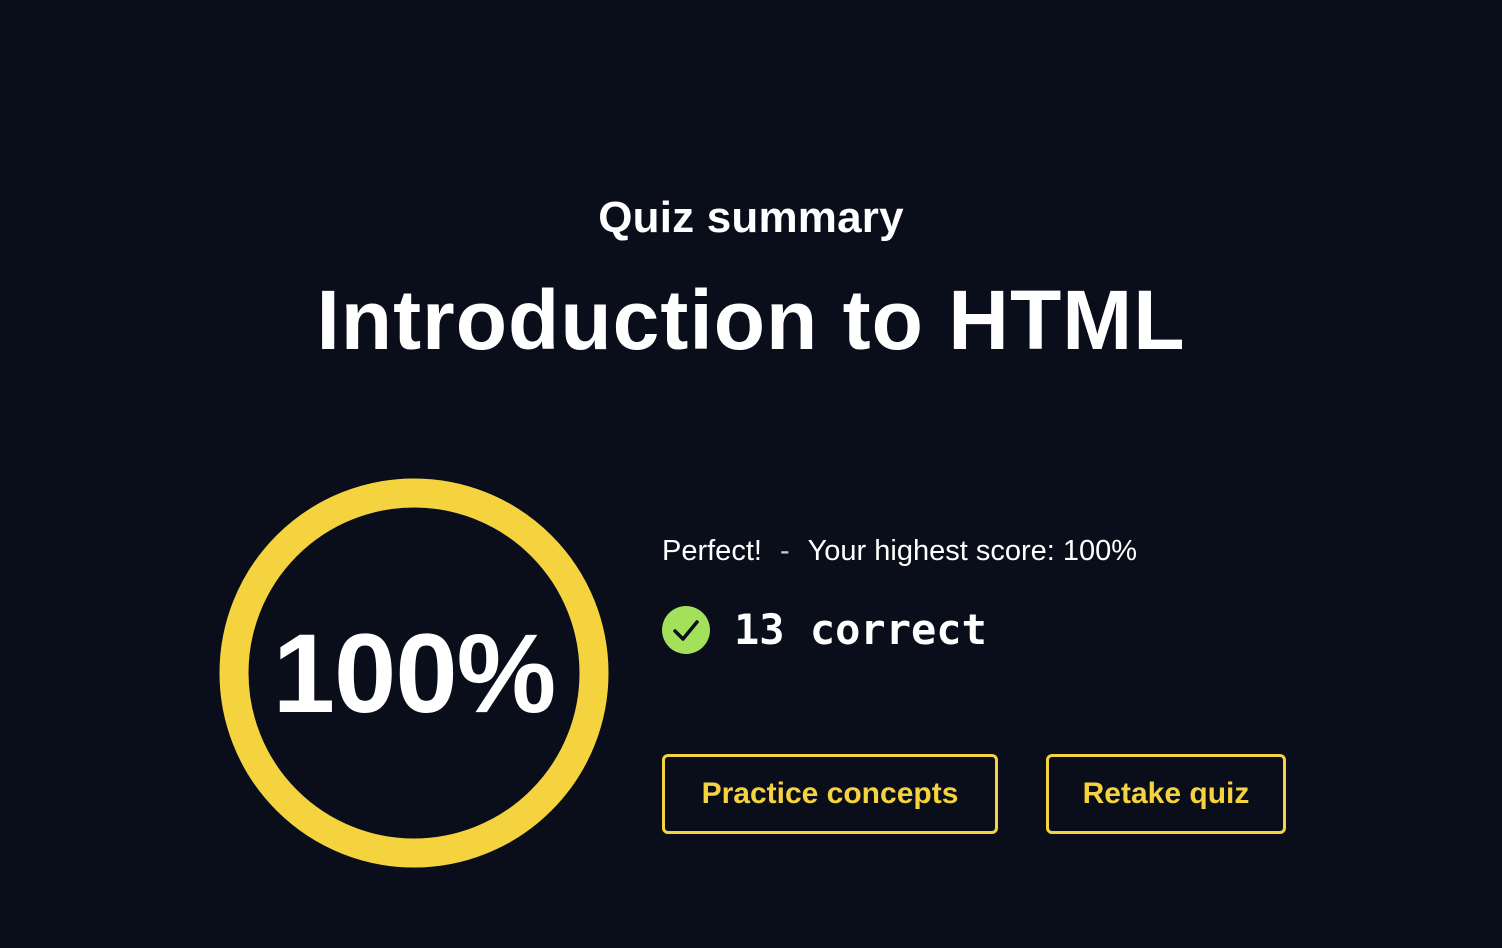  Describe the element at coordinates (751, 320) in the screenshot. I see `page-title: Introduction to HTML` at that location.